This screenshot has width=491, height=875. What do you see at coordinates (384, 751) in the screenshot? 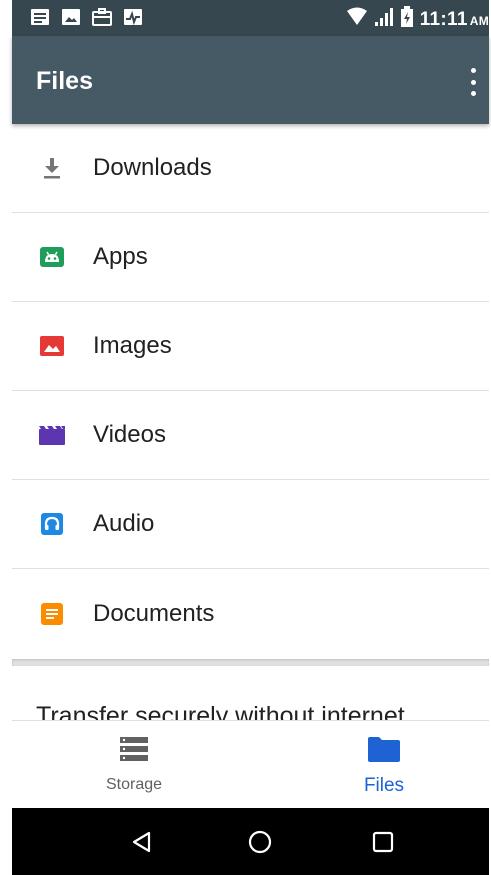
I see `folder-icon` at bounding box center [384, 751].